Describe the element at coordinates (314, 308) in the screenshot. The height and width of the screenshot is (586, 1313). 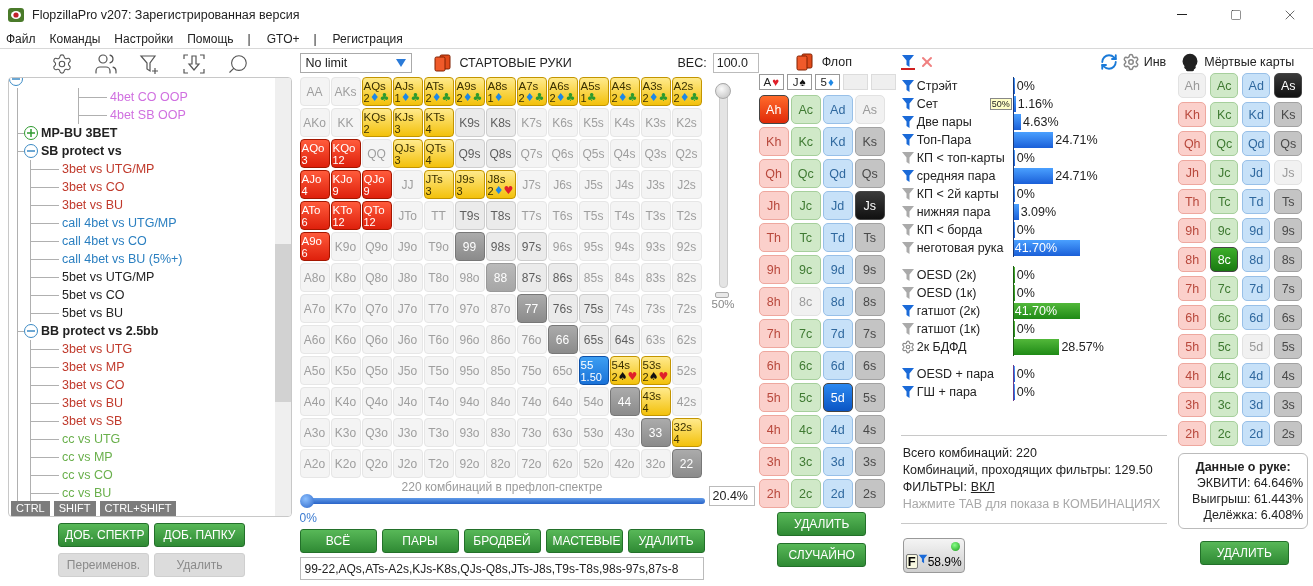
I see `hand-cell: A7o` at that location.